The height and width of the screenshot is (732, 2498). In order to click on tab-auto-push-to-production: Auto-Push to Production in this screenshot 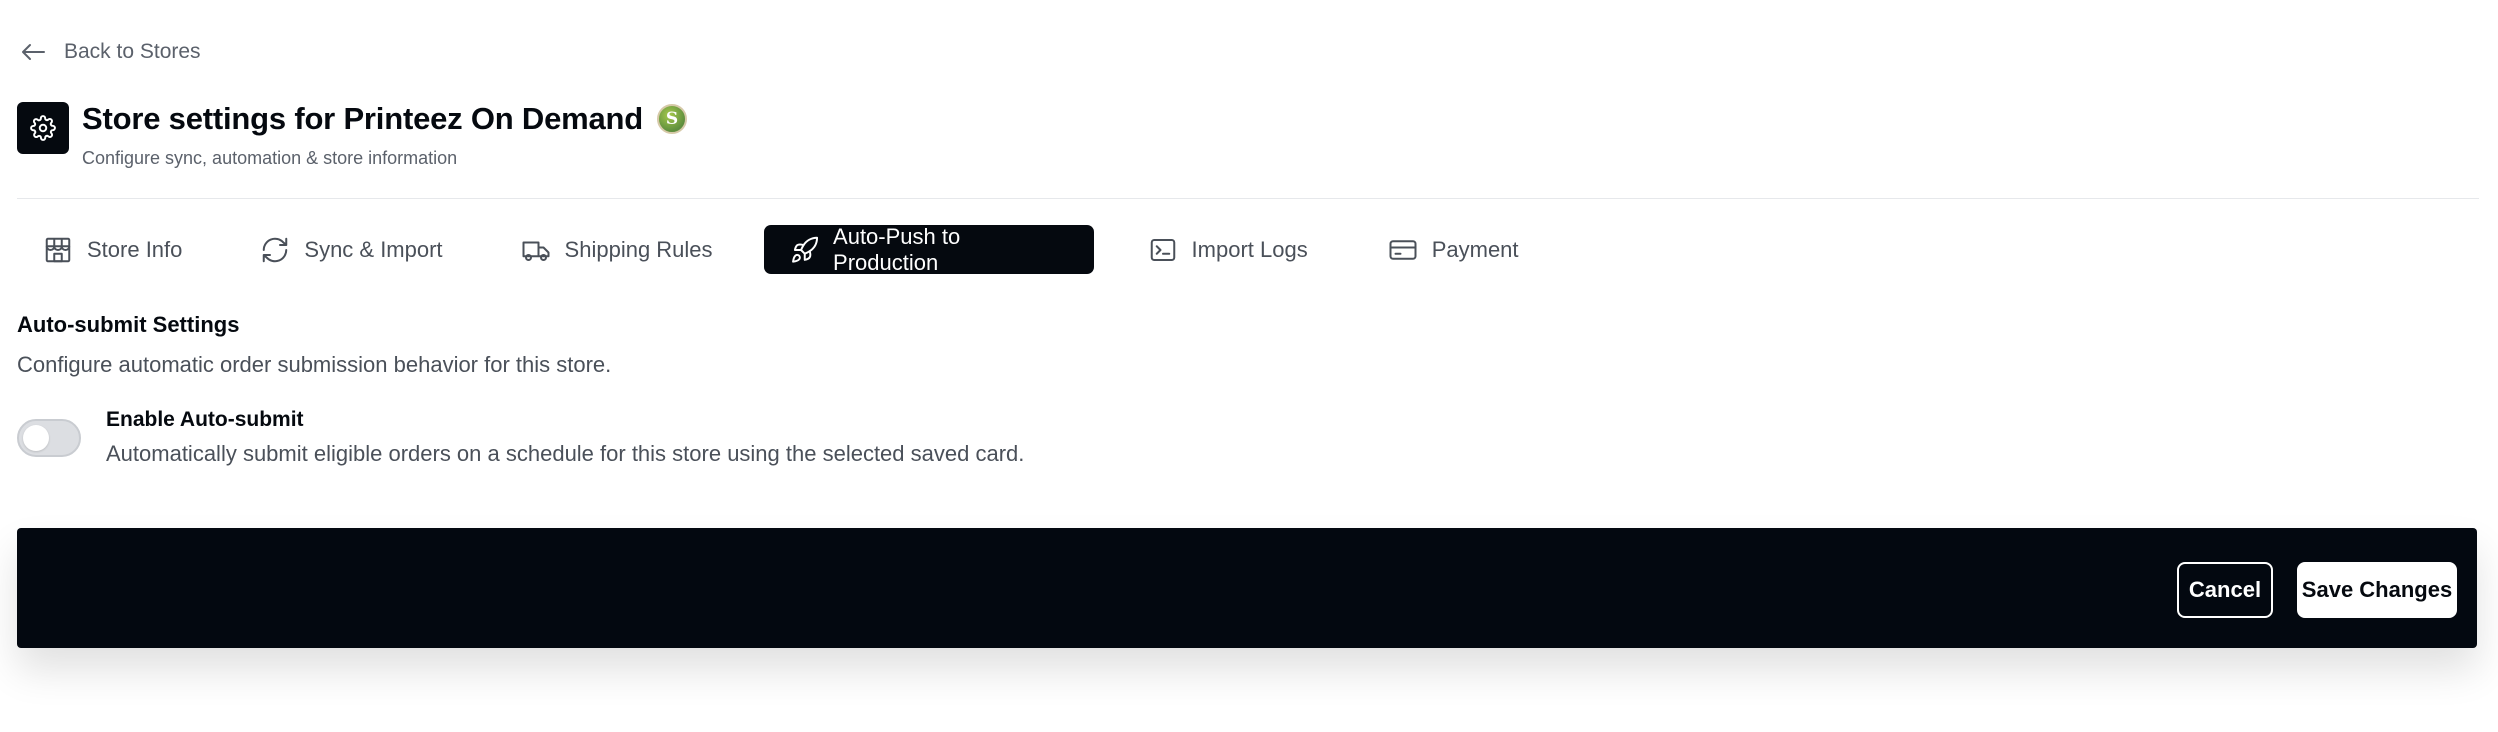, I will do `click(928, 249)`.